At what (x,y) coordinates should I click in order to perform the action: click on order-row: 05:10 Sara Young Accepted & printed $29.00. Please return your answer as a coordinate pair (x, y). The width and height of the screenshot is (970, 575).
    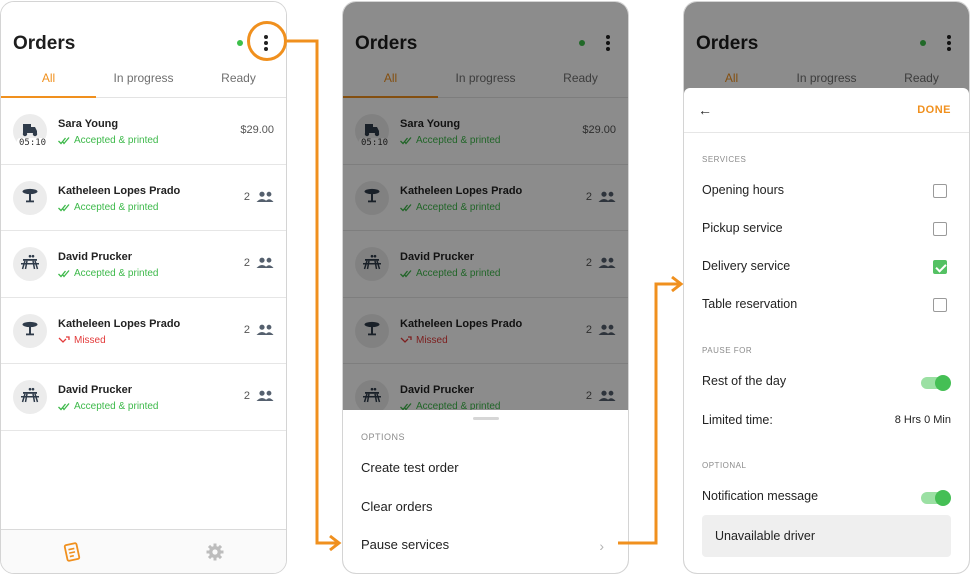
    Looking at the image, I should click on (143, 131).